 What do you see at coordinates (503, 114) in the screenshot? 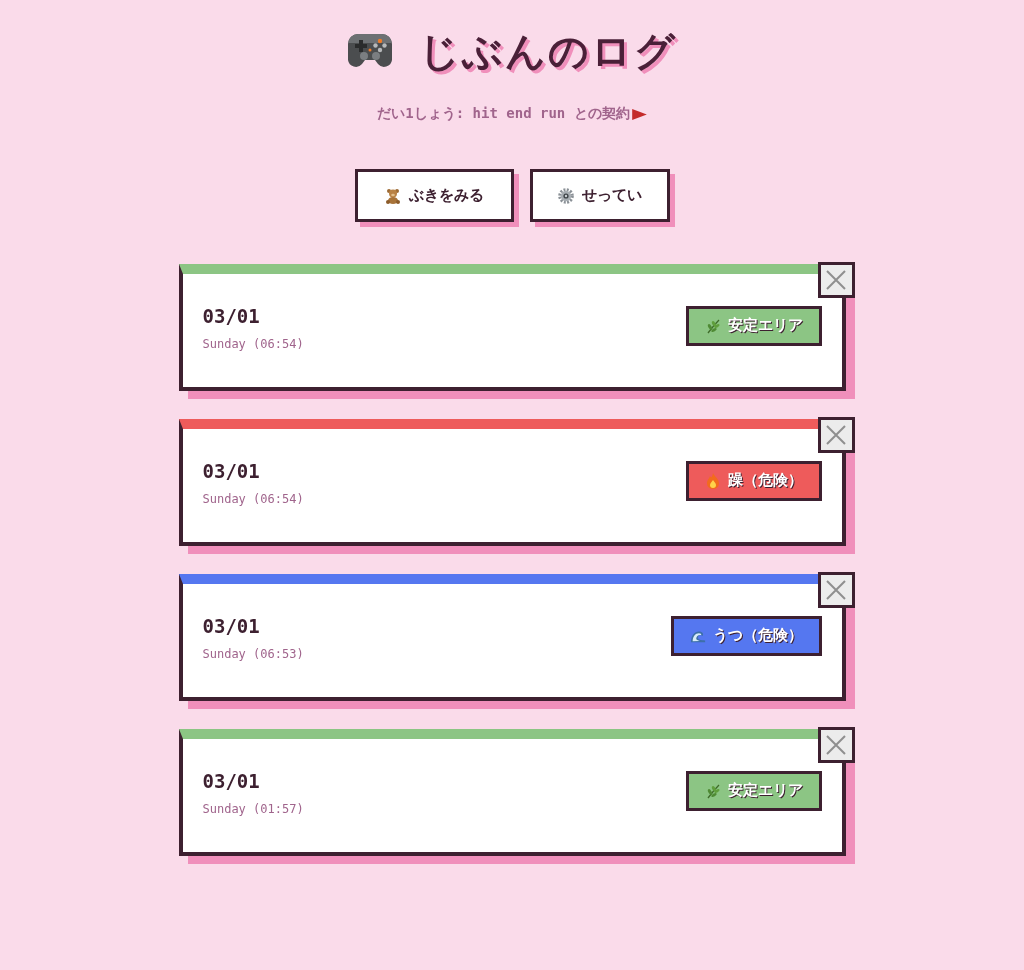
I see `chapter-subtitle: だい1しょう: hit end run との契約` at bounding box center [503, 114].